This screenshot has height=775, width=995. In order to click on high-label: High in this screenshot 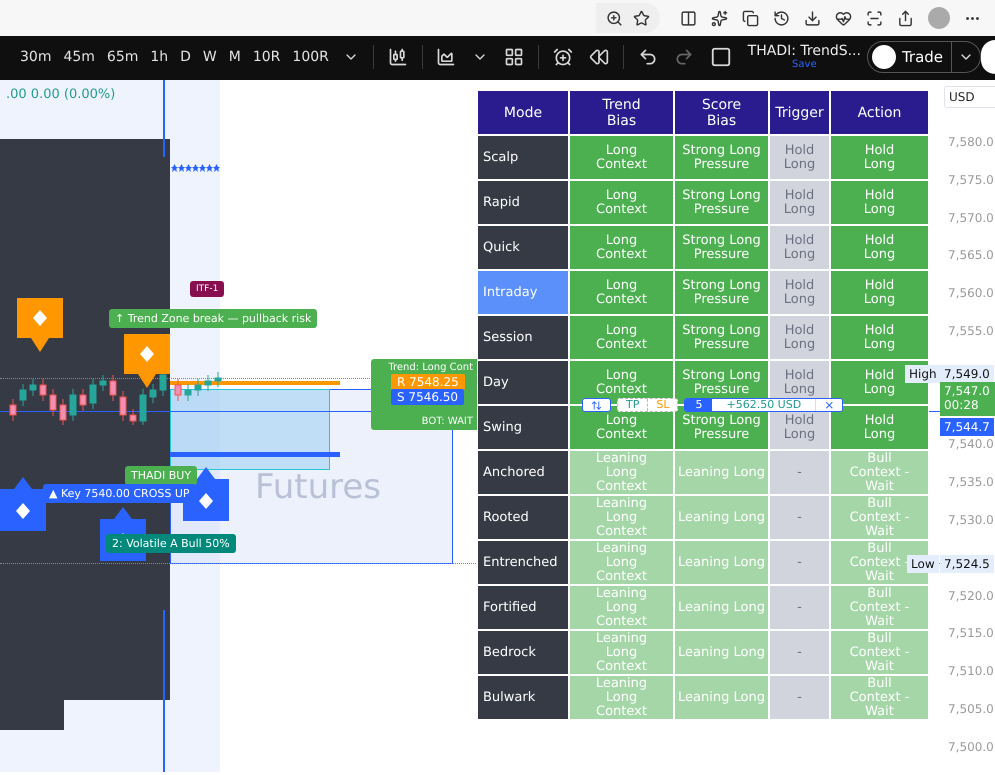, I will do `click(923, 374)`.